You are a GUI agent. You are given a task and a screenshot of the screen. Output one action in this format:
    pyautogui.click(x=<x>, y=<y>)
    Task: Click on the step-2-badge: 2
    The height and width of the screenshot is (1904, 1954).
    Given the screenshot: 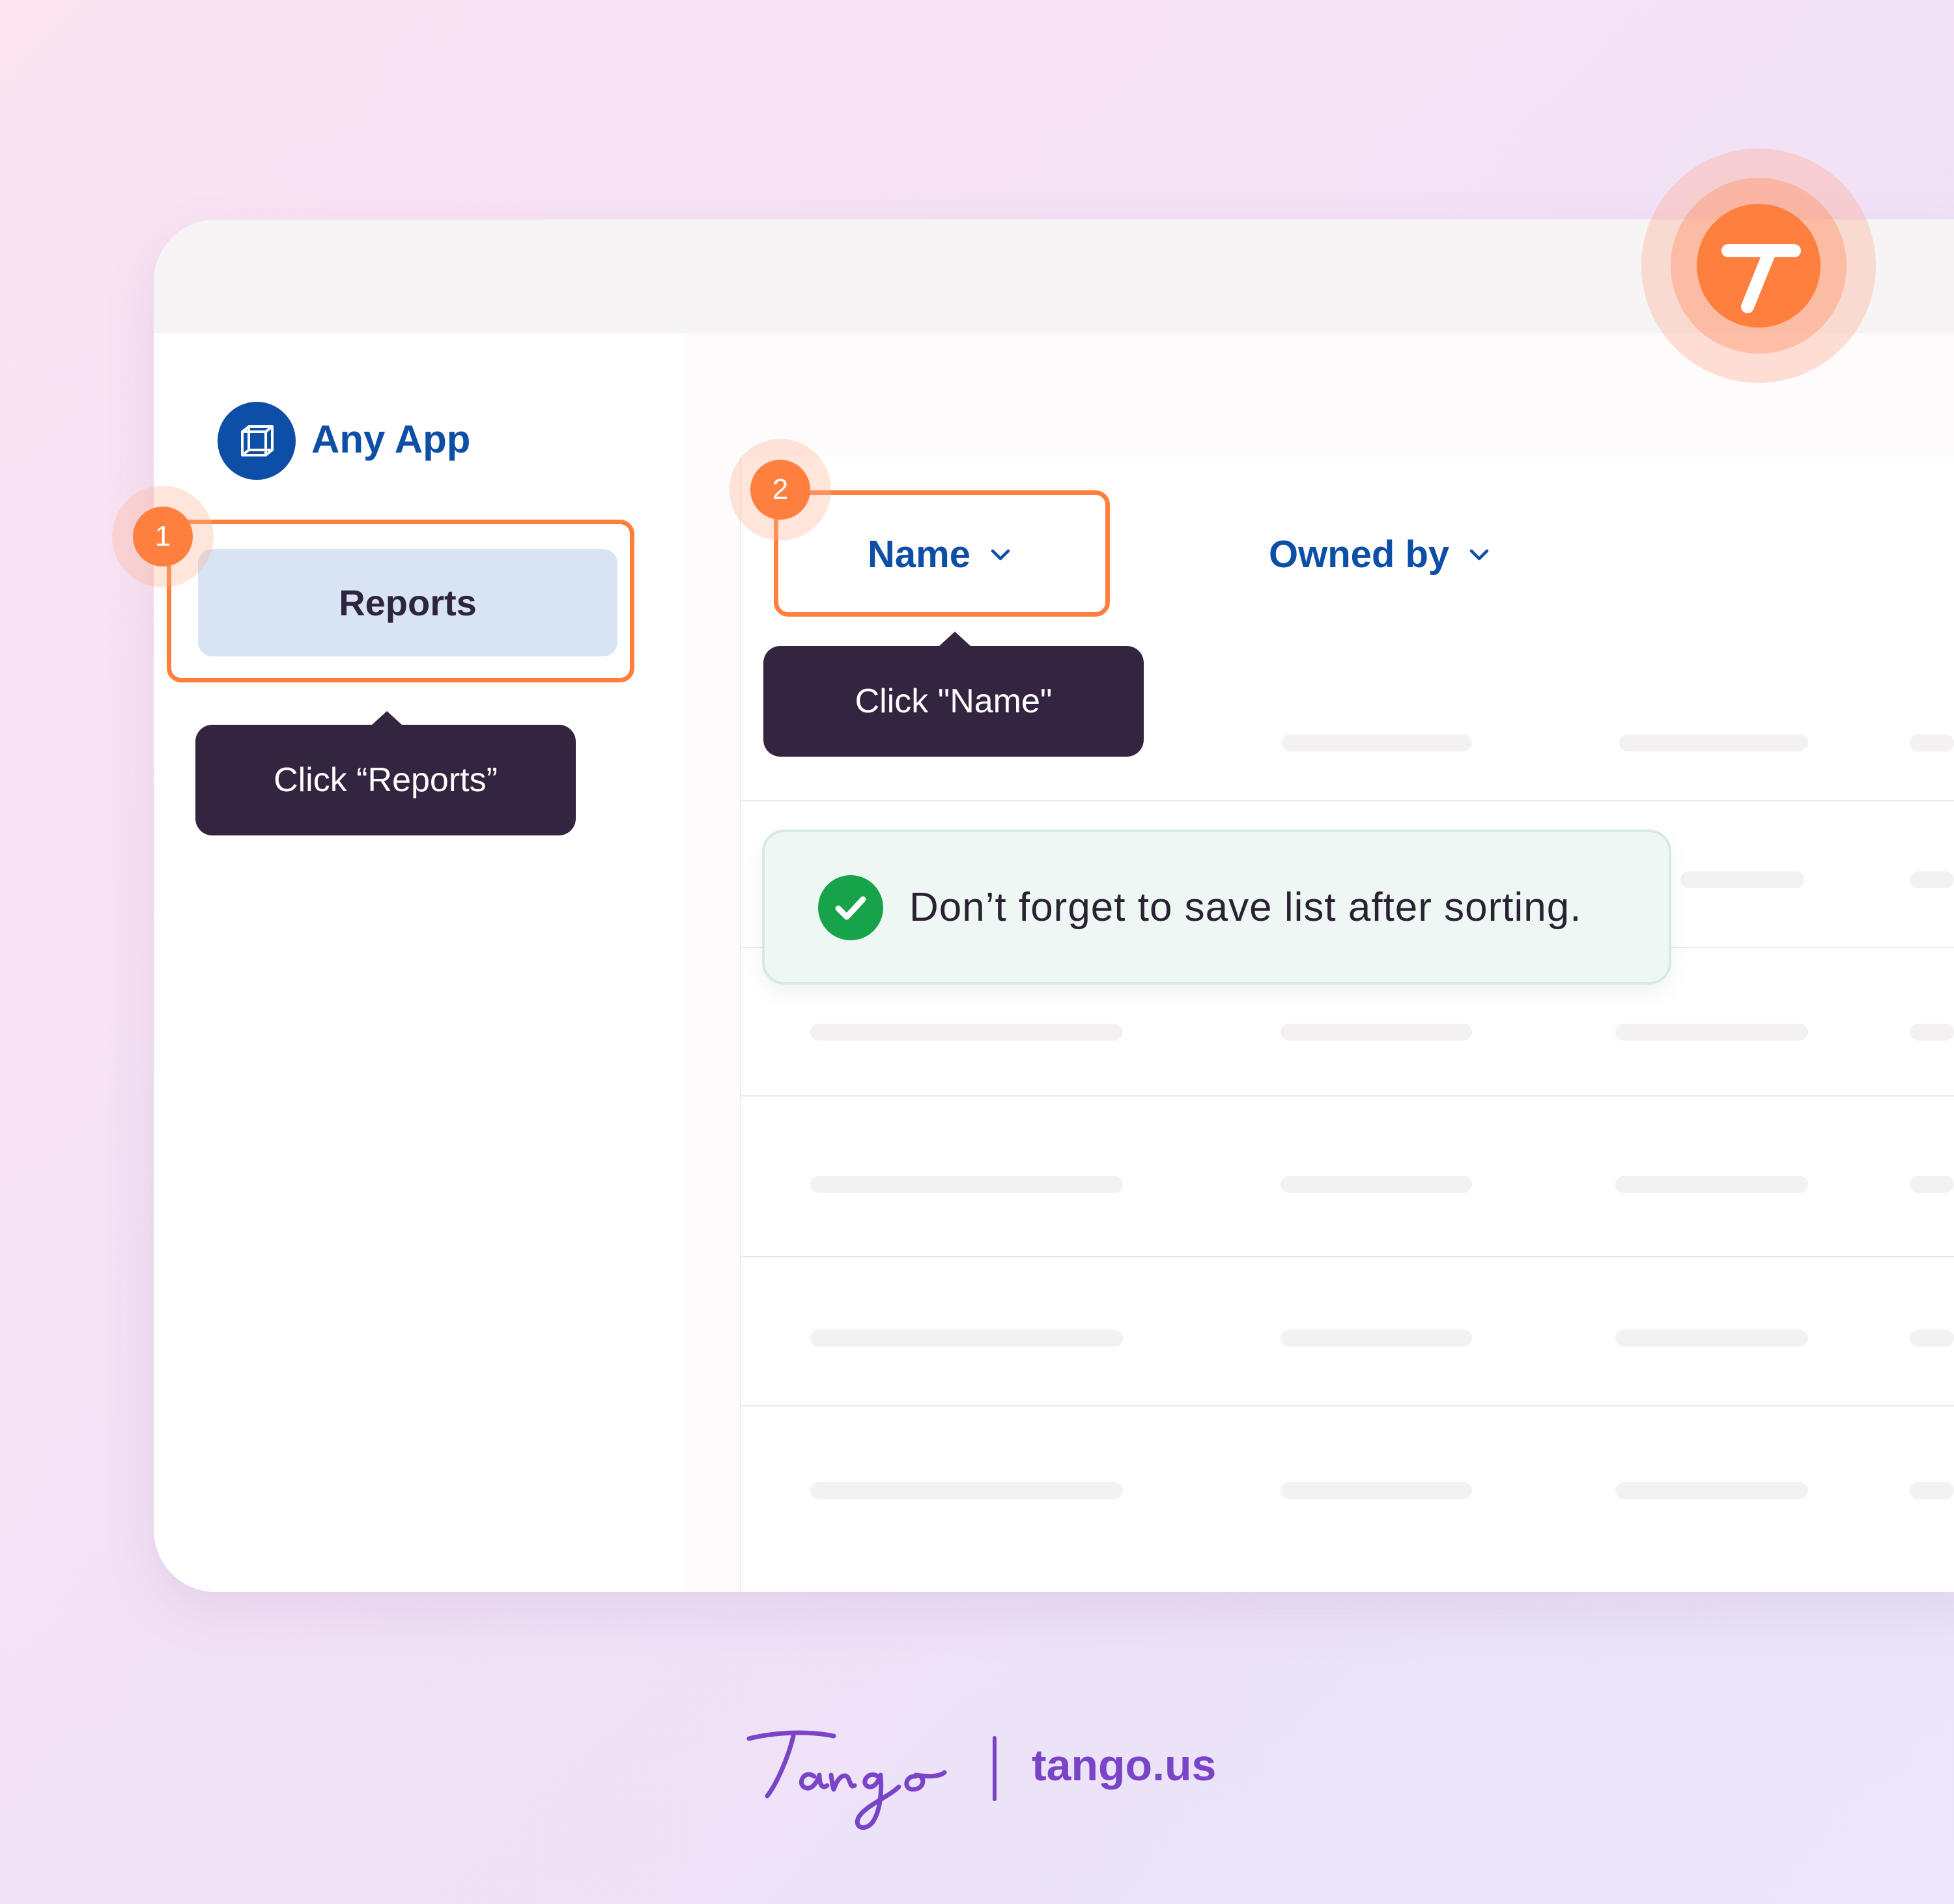 What is the action you would take?
    pyautogui.click(x=780, y=490)
    